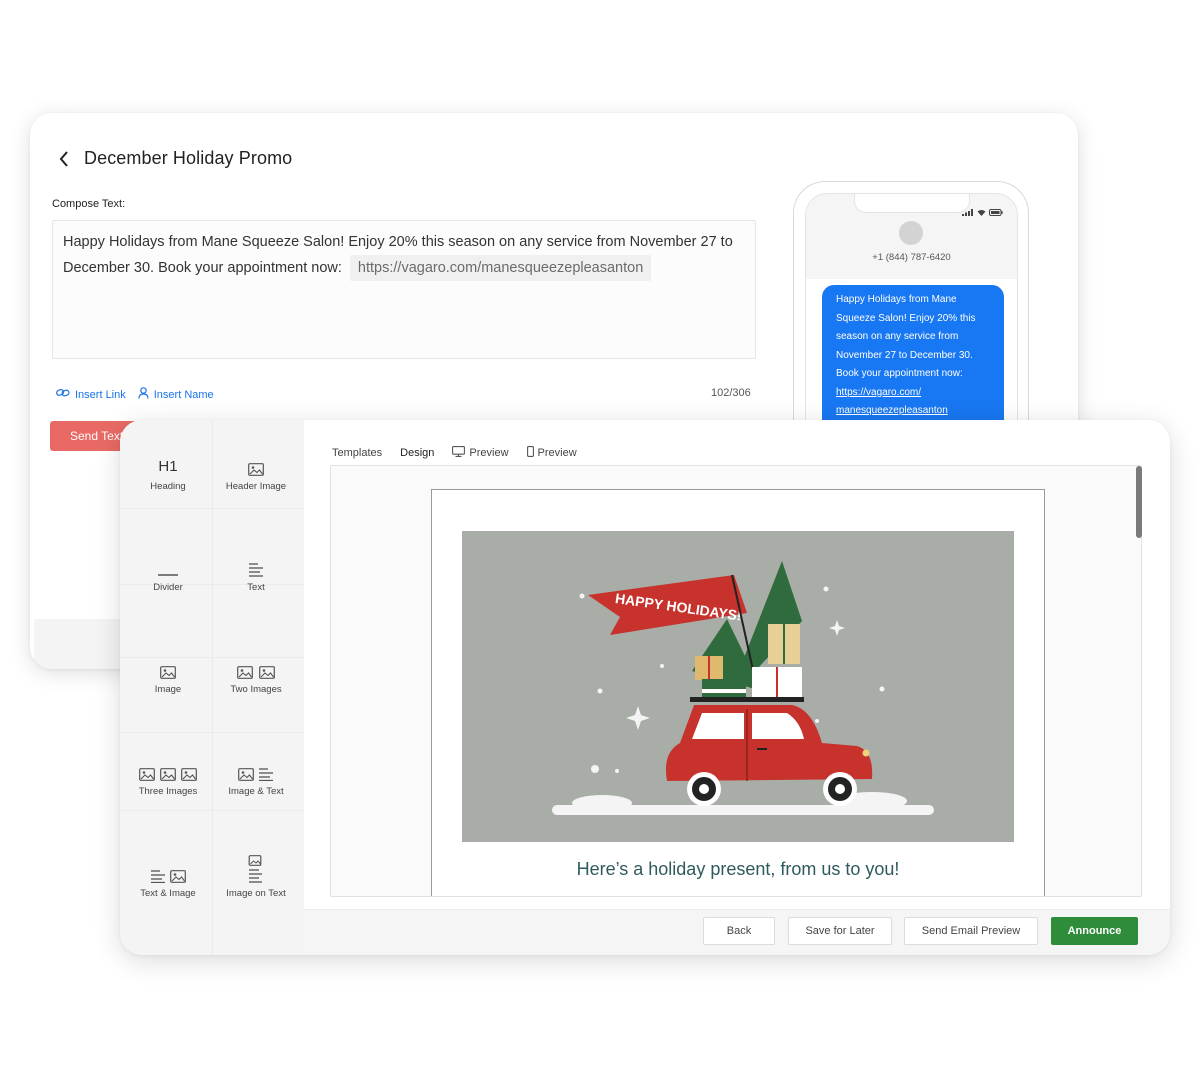  I want to click on palette-label: Image on Text, so click(256, 893).